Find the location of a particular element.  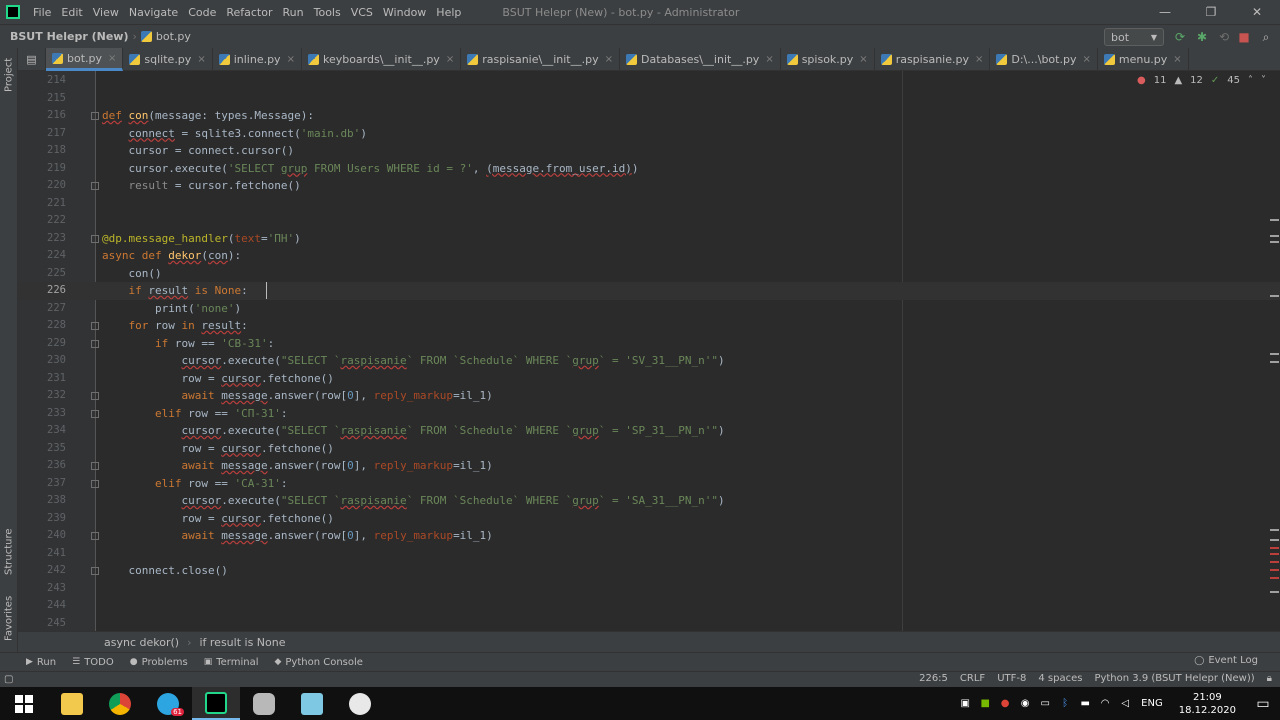

line-number: 239 is located at coordinates (42, 519).